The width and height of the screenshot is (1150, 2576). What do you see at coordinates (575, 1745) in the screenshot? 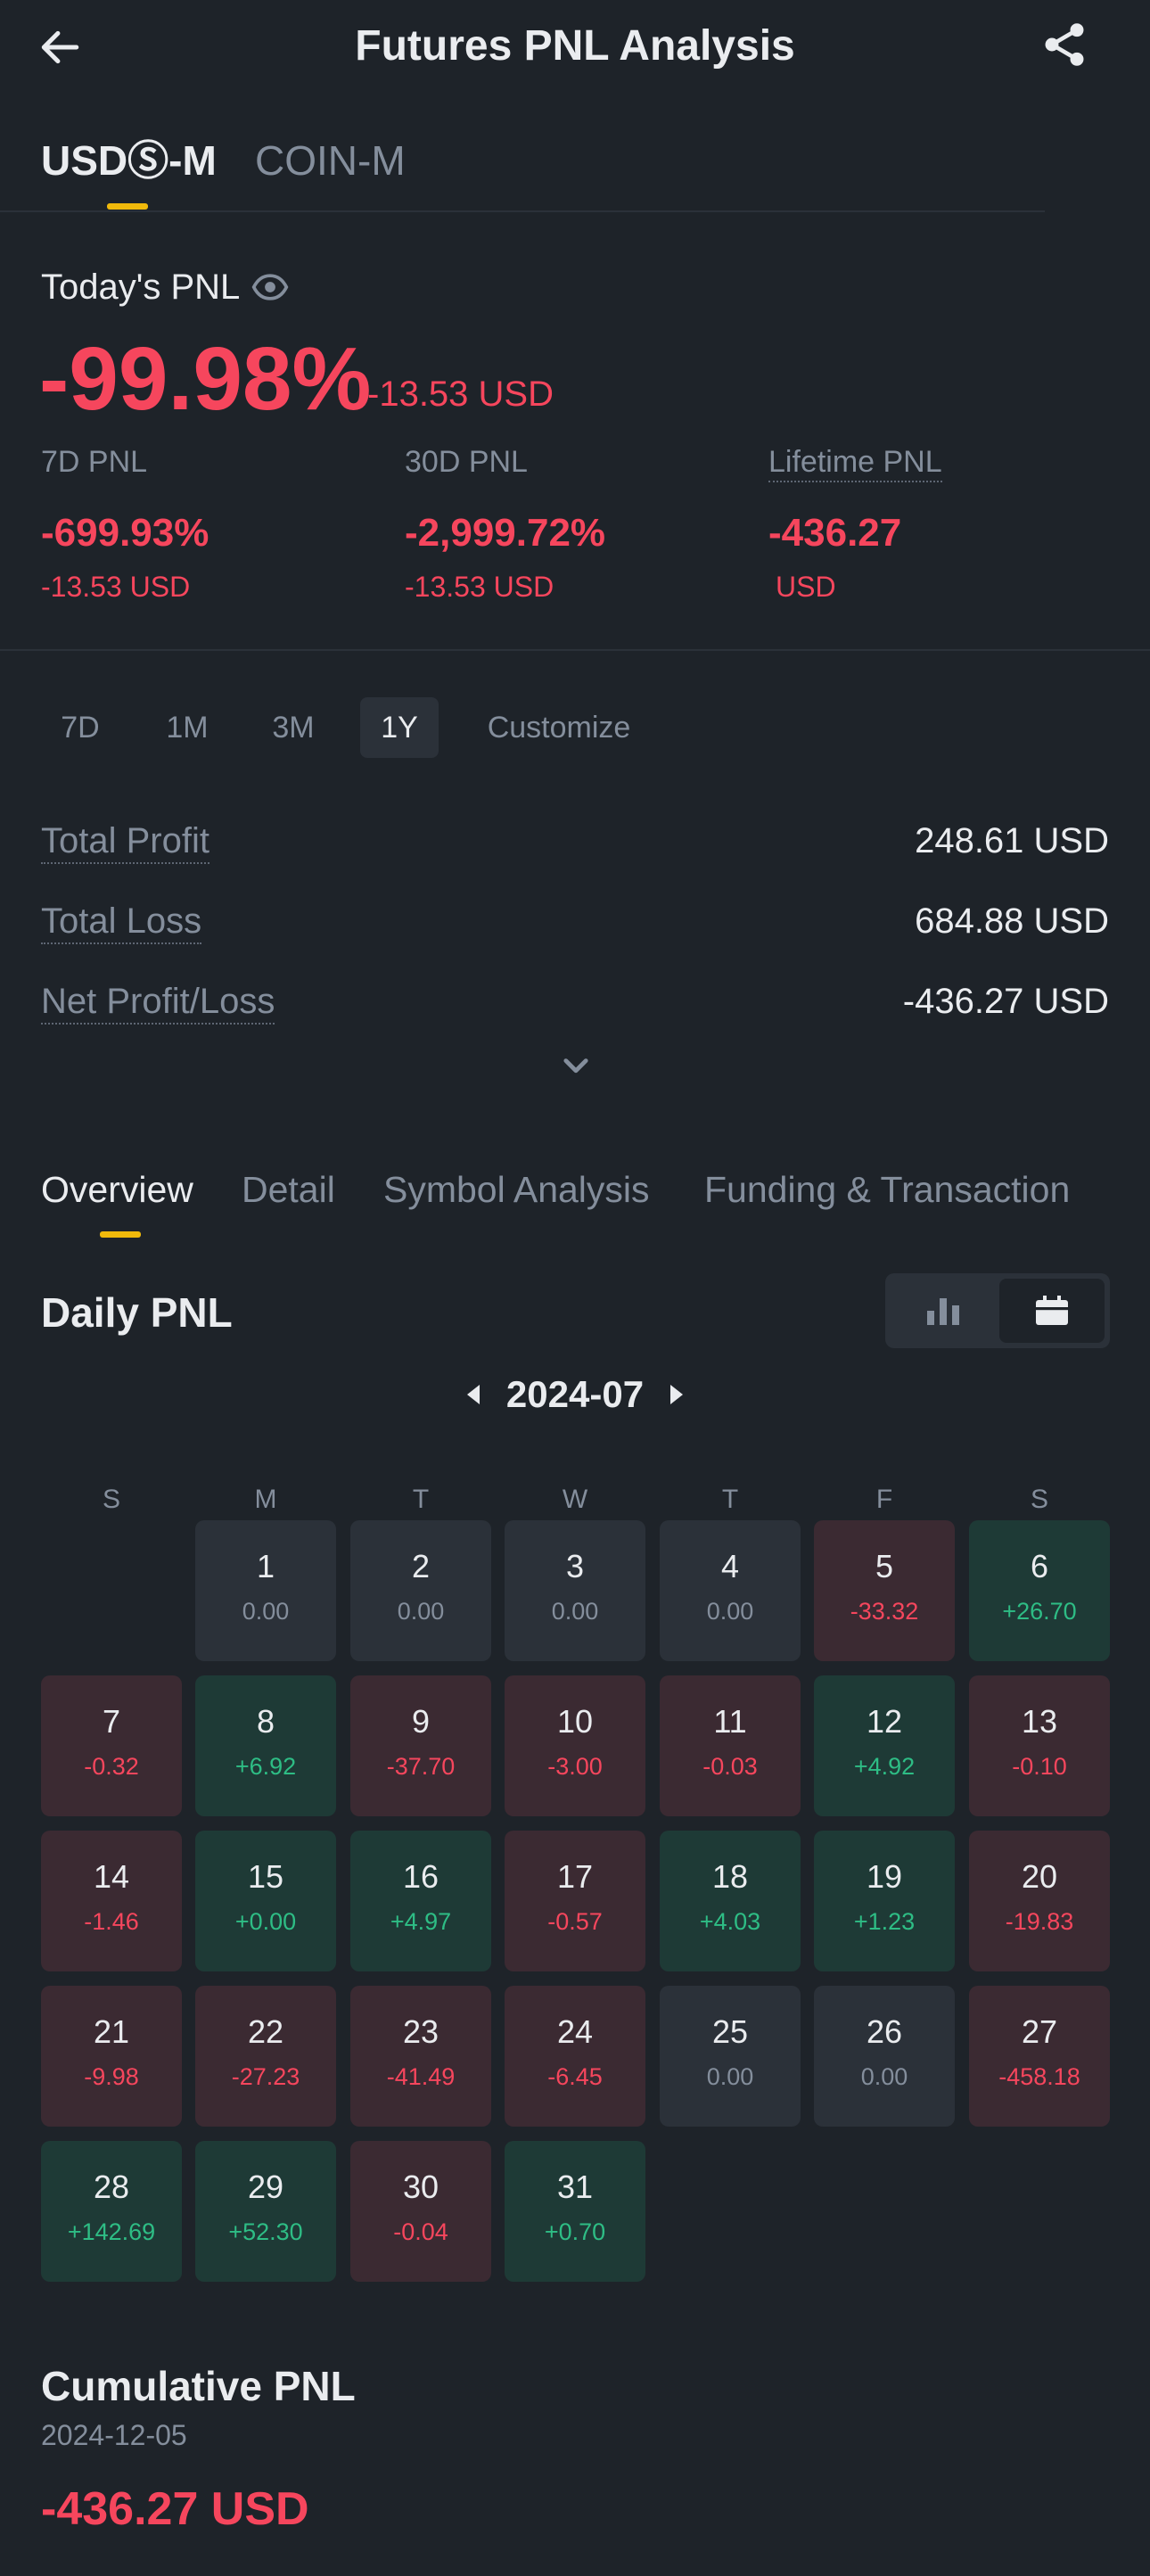
I see `calendar-day-cell: 10 -3.00` at bounding box center [575, 1745].